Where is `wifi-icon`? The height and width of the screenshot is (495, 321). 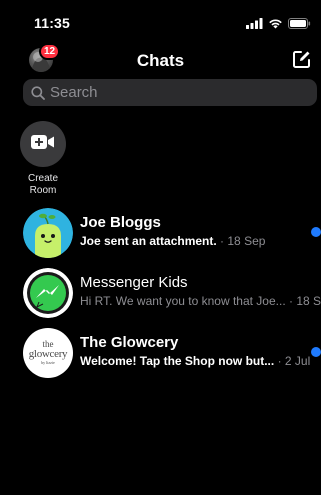
wifi-icon is located at coordinates (275, 25).